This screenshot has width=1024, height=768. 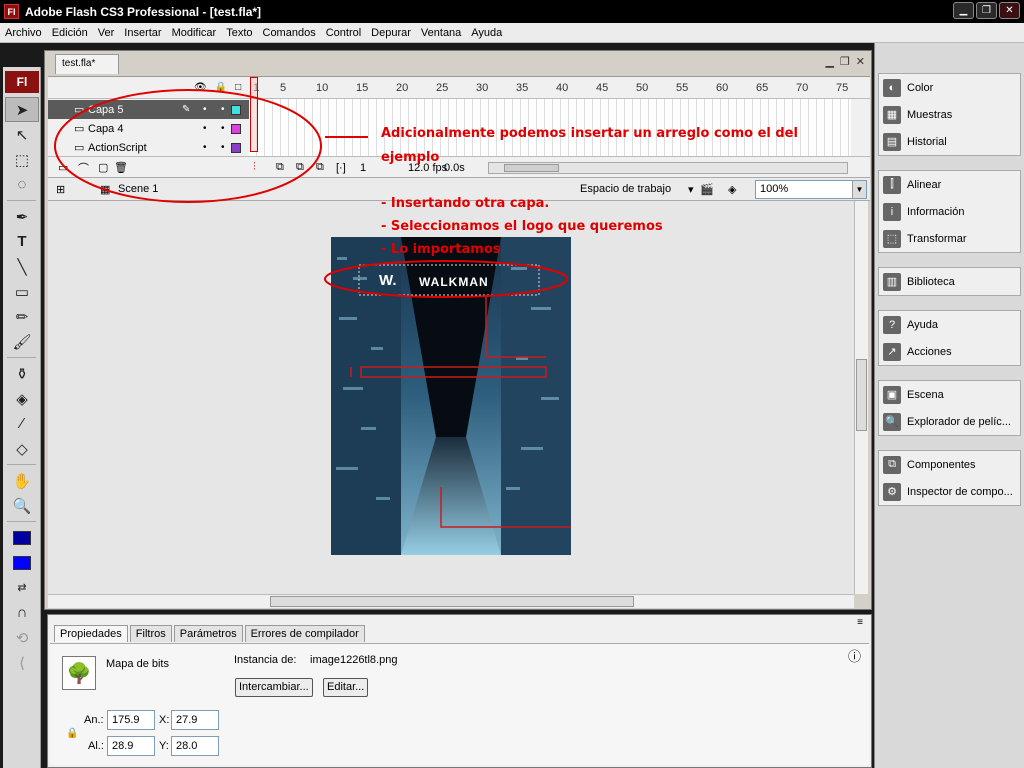 What do you see at coordinates (860, 622) in the screenshot?
I see `panel-menu-icon: ≡` at bounding box center [860, 622].